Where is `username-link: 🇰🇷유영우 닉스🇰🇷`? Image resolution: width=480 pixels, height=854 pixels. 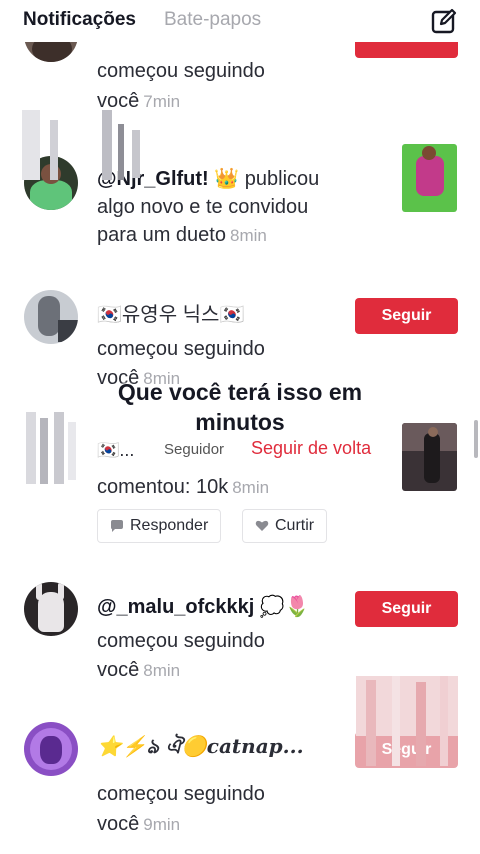 username-link: 🇰🇷유영우 닉스🇰🇷 is located at coordinates (170, 312).